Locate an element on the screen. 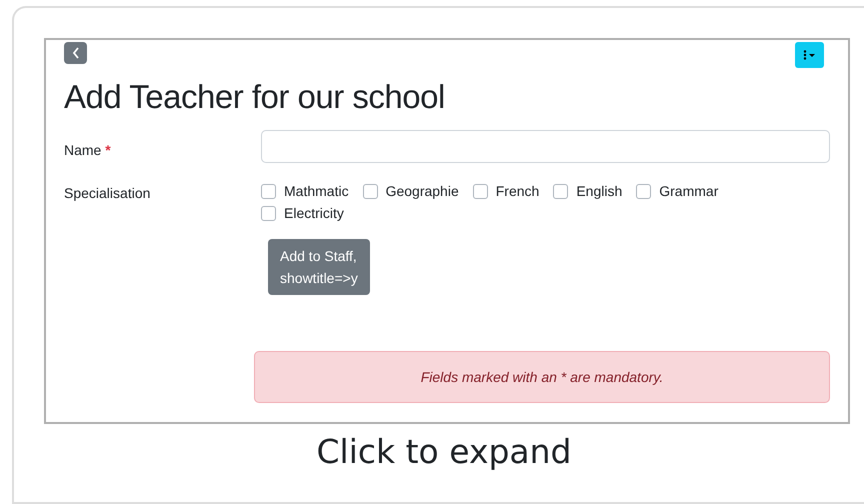 Image resolution: width=864 pixels, height=504 pixels. checkbox-label: Electricity is located at coordinates (314, 213).